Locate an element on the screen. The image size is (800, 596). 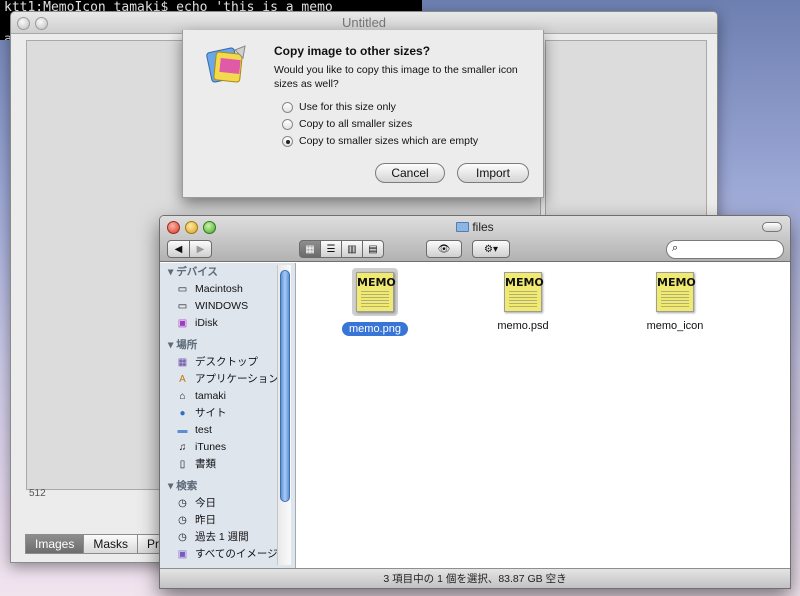
column-view-button: ▥ is located at coordinates (352, 249).